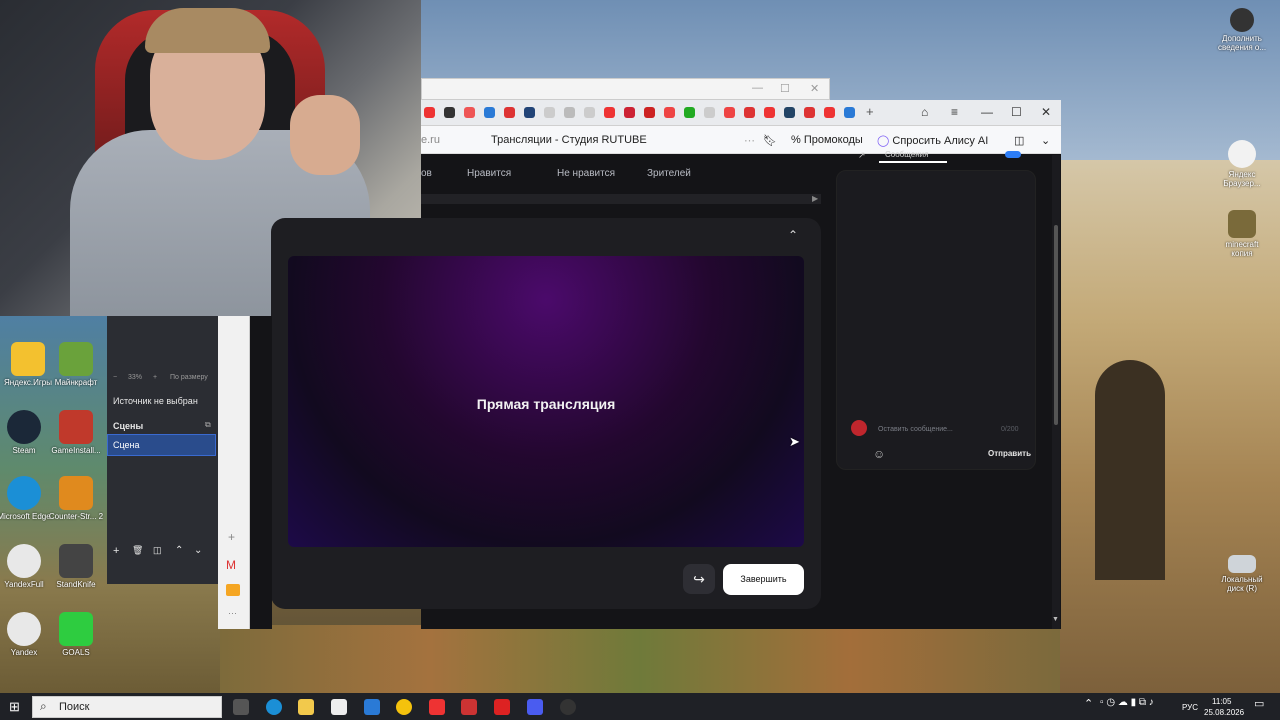  Describe the element at coordinates (1056, 325) in the screenshot. I see `page-scrollbar-thumb` at that location.